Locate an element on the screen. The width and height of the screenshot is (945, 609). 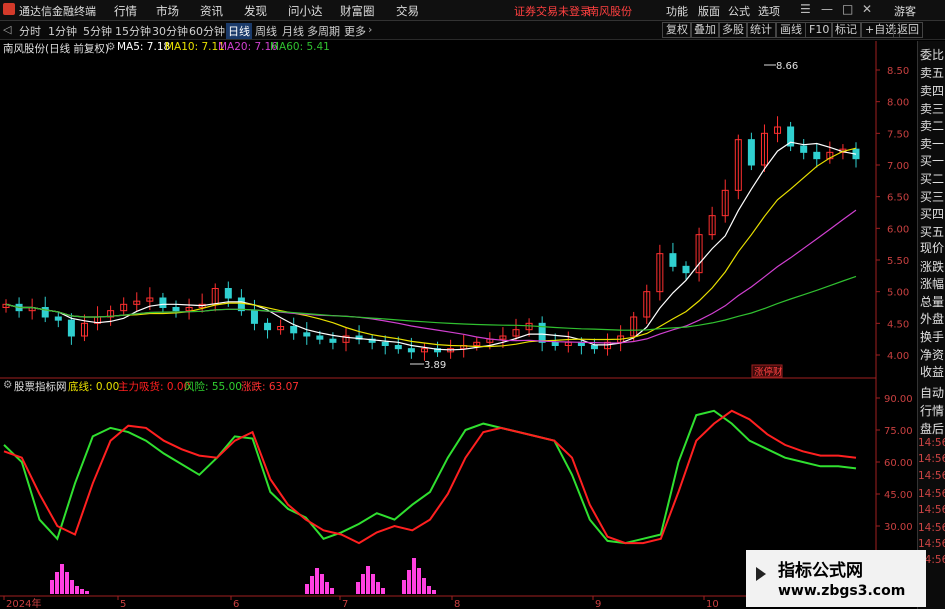
quote-field-label: 涨幅 is located at coordinates (932, 283).